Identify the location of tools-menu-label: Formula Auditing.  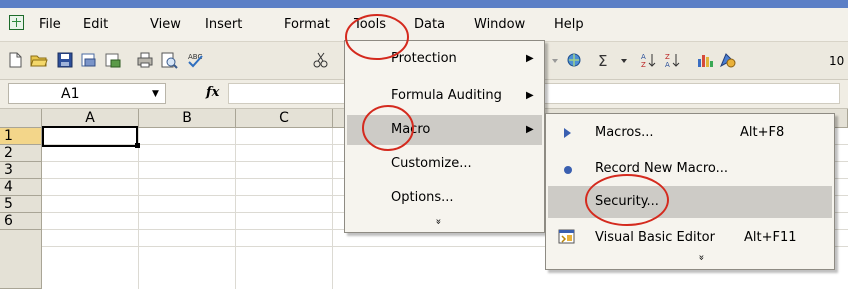
(446, 95).